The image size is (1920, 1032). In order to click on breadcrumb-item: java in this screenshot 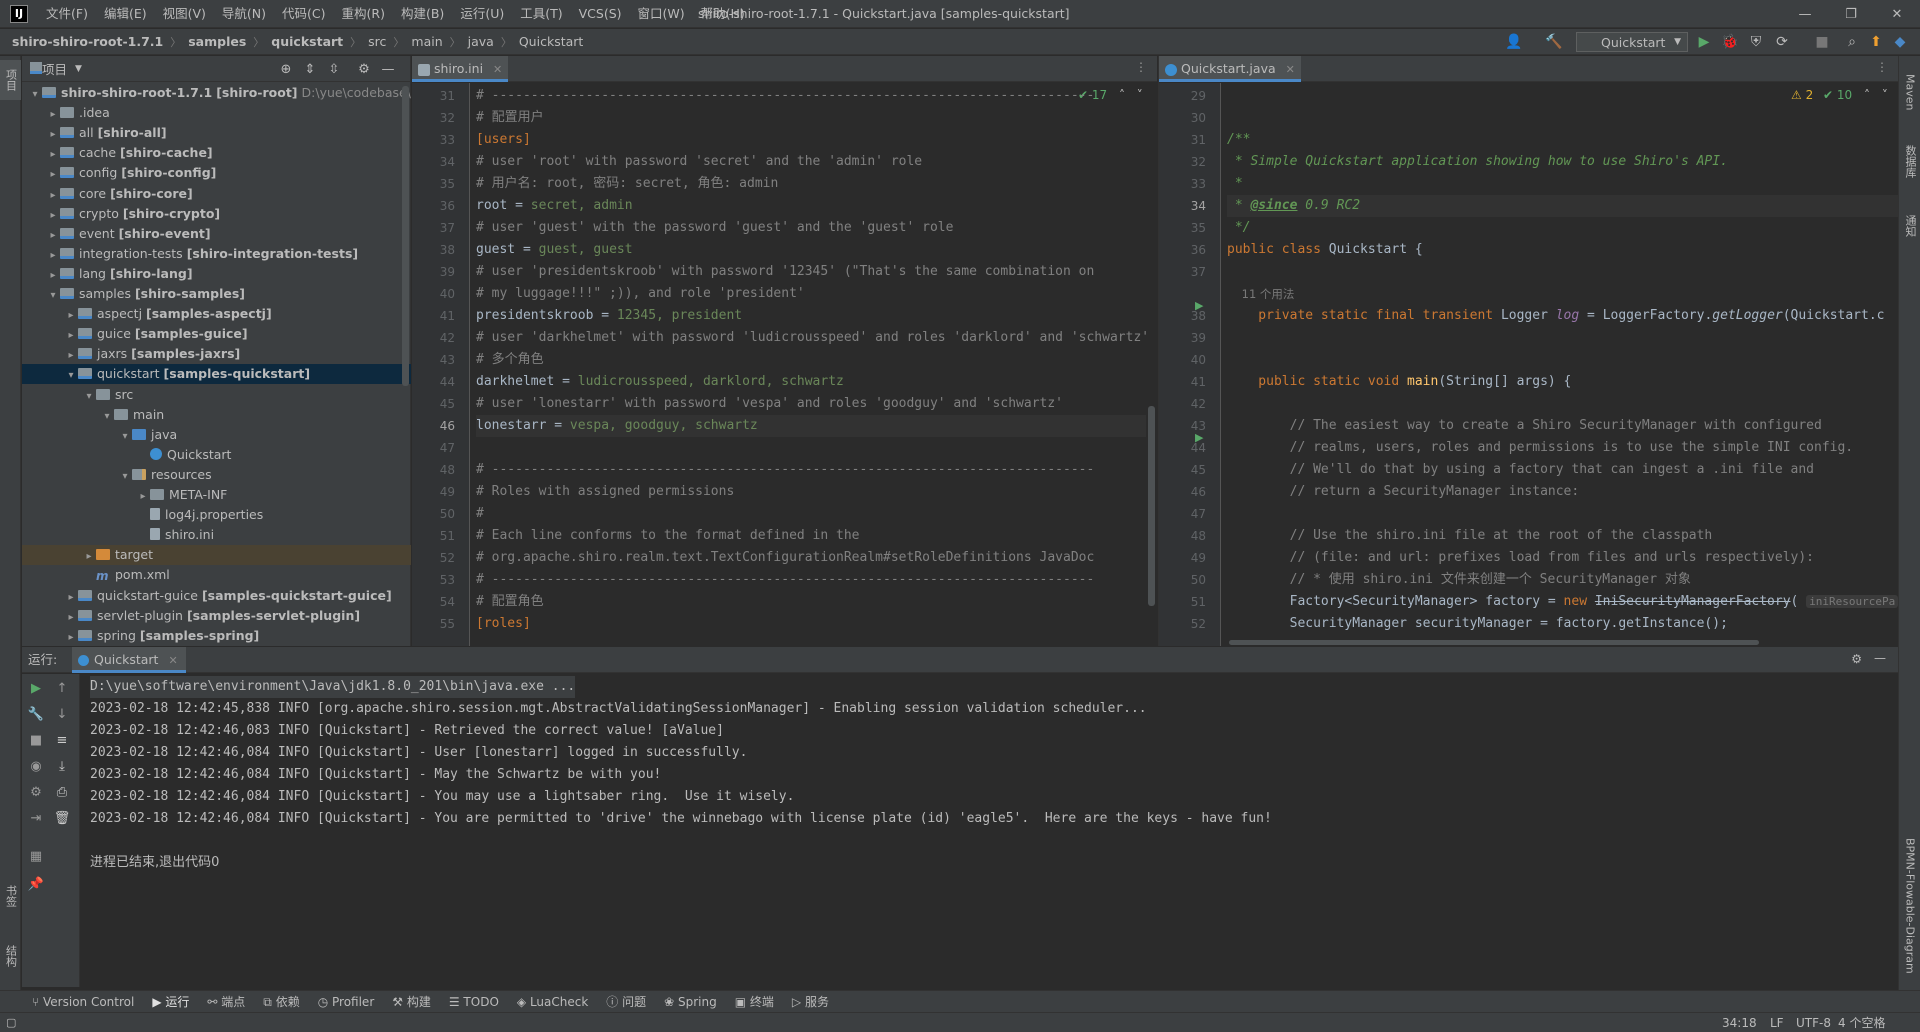, I will do `click(481, 41)`.